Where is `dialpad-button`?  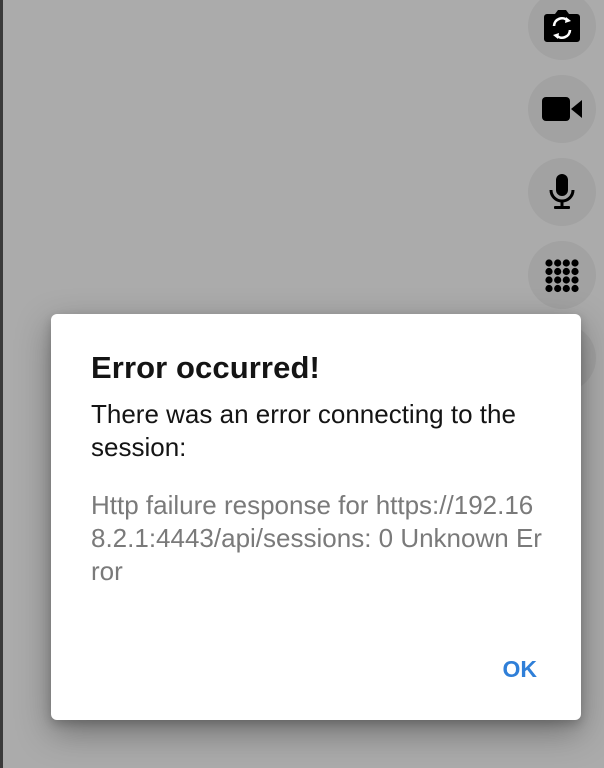
dialpad-button is located at coordinates (562, 275).